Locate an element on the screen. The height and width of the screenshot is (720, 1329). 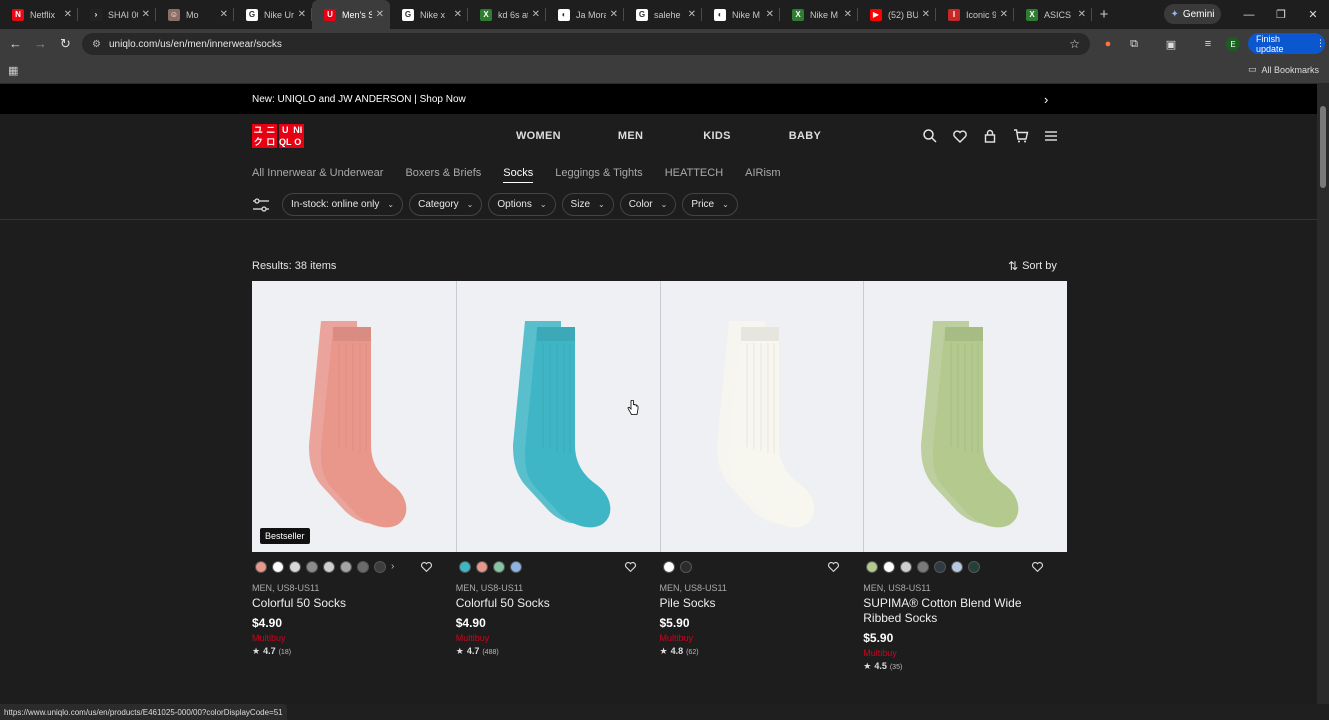
product-image: Bestseller is located at coordinates (354, 416).